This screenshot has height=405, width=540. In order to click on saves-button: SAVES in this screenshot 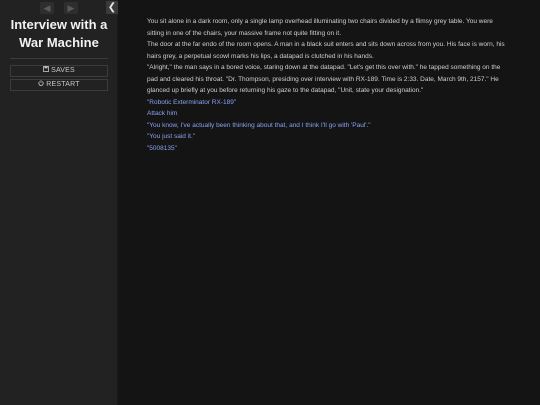, I will do `click(59, 71)`.